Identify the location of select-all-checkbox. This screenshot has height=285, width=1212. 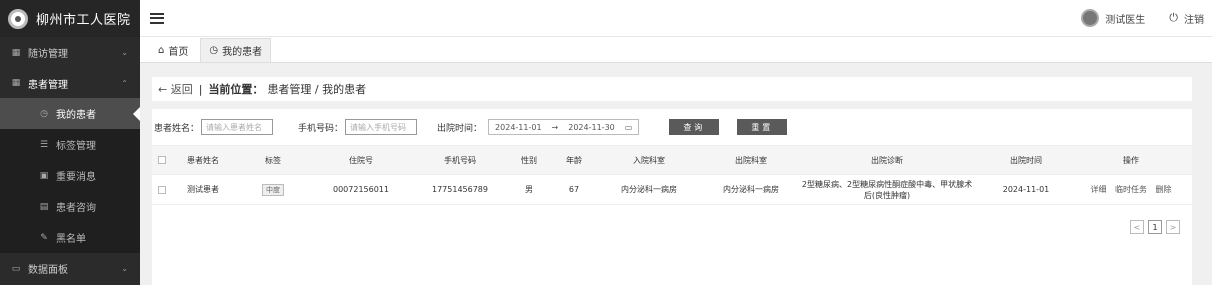
(162, 160).